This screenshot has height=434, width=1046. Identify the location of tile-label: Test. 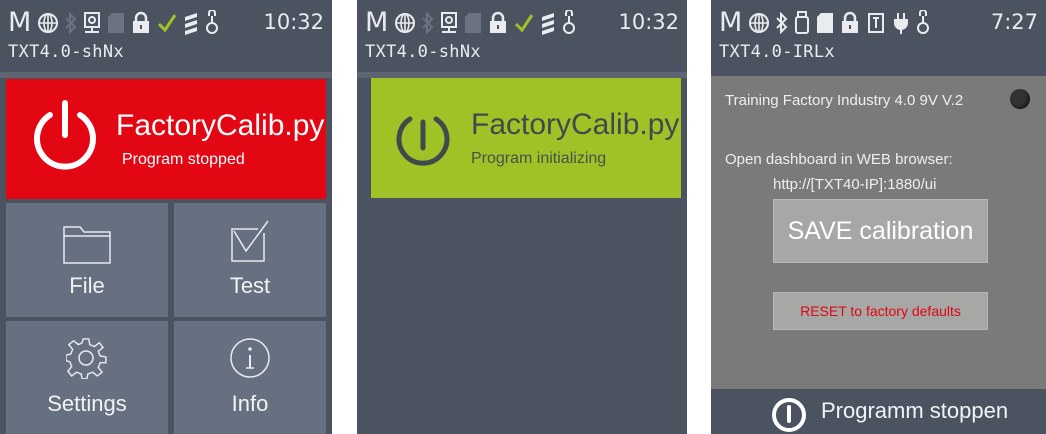
(250, 285).